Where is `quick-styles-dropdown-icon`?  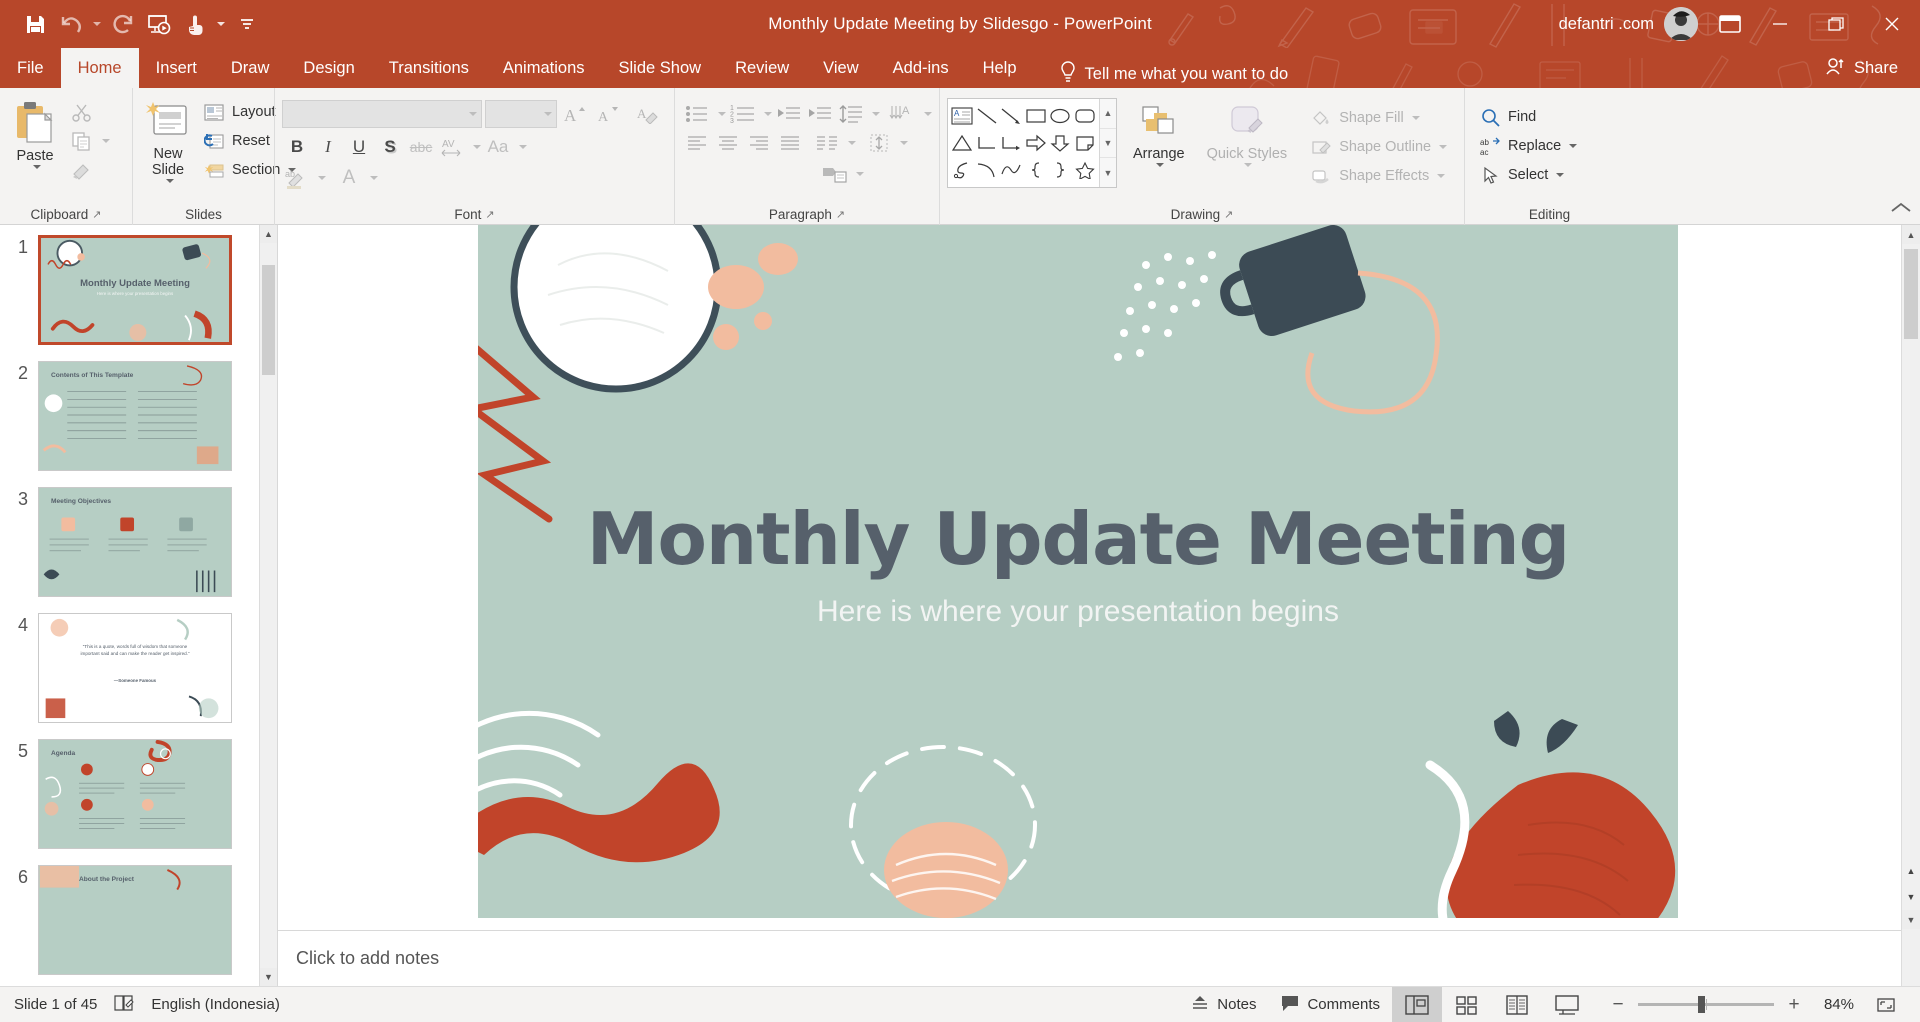 quick-styles-dropdown-icon is located at coordinates (1248, 164).